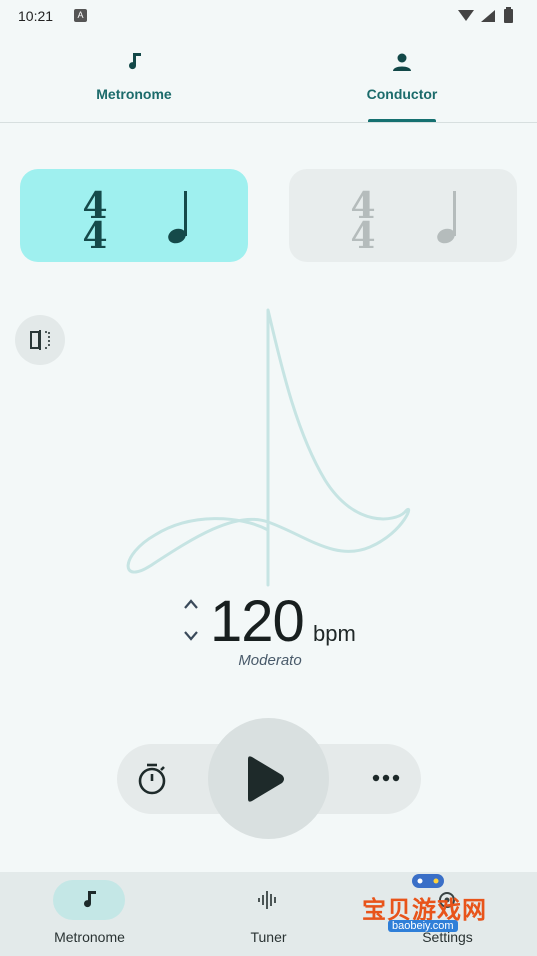  Describe the element at coordinates (134, 94) in the screenshot. I see `tab-metronome-label: Metronome` at that location.